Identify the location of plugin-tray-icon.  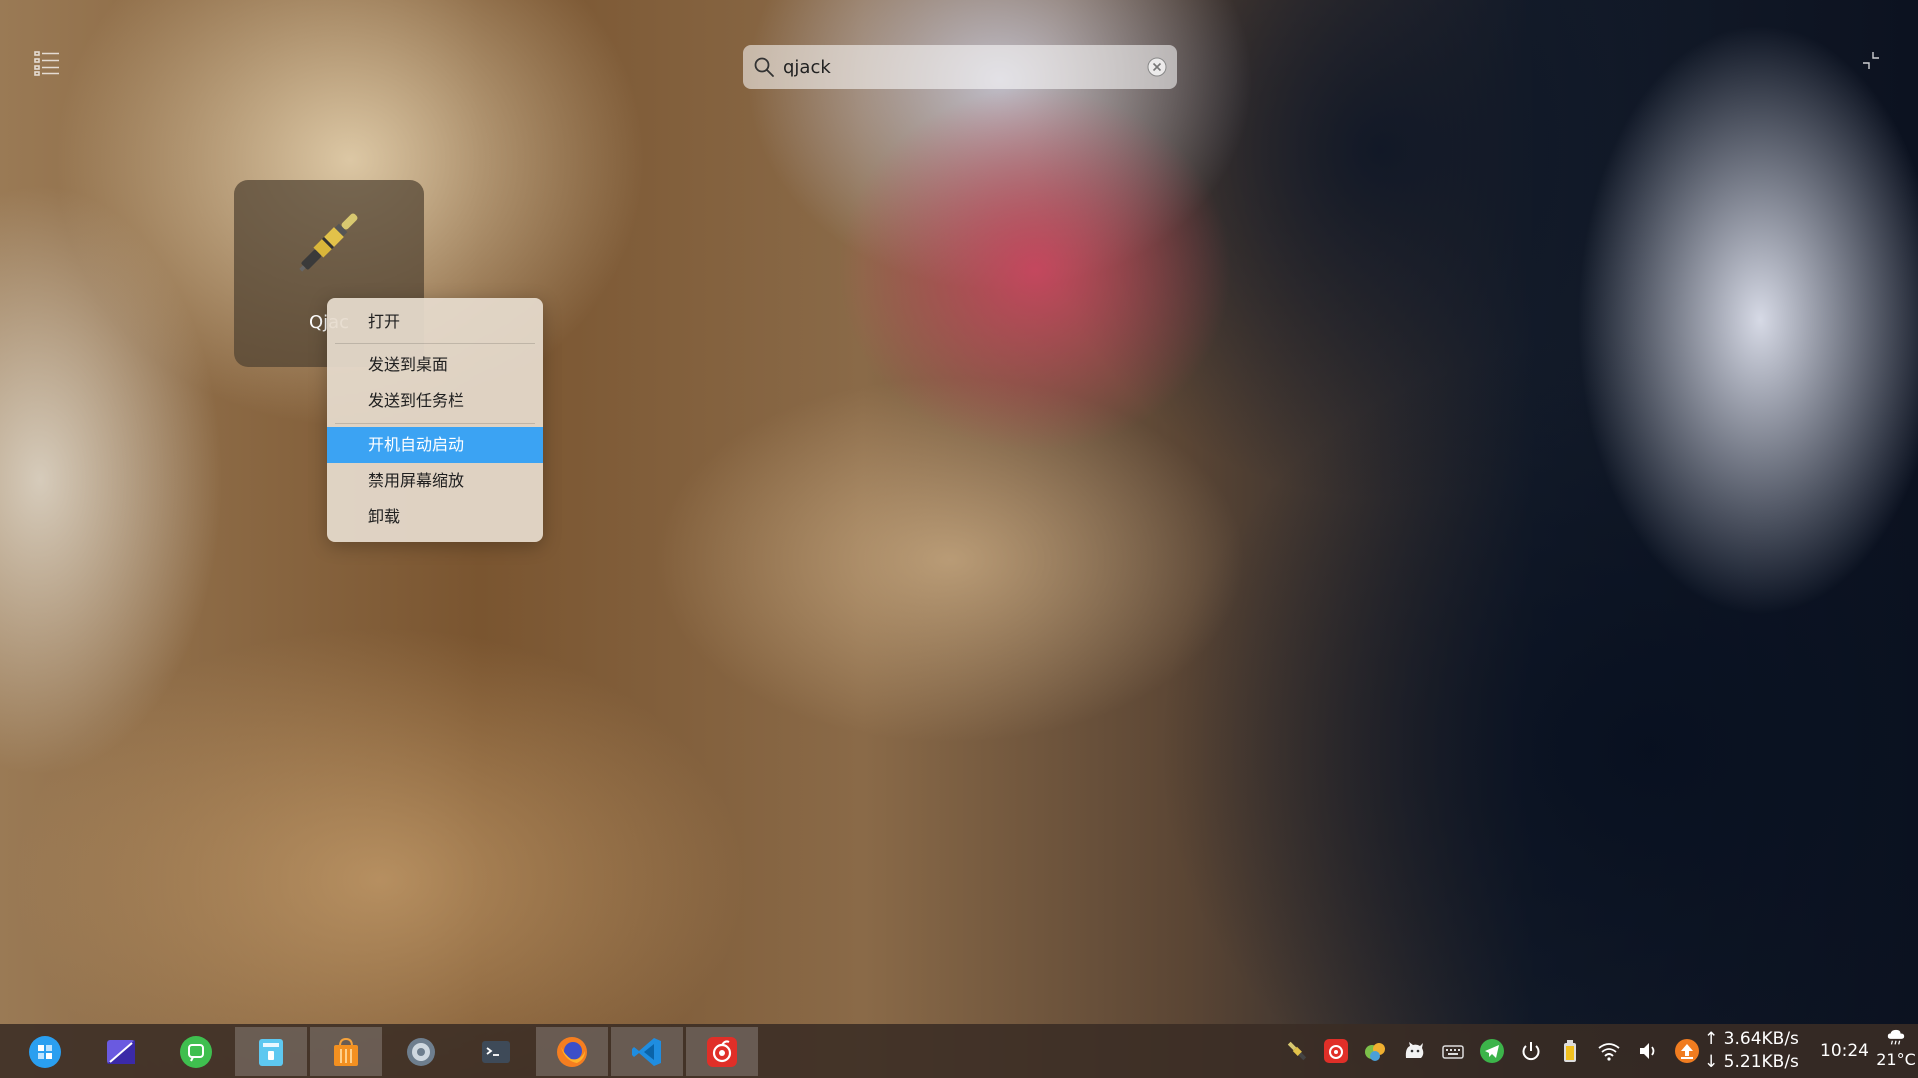
(1375, 1051).